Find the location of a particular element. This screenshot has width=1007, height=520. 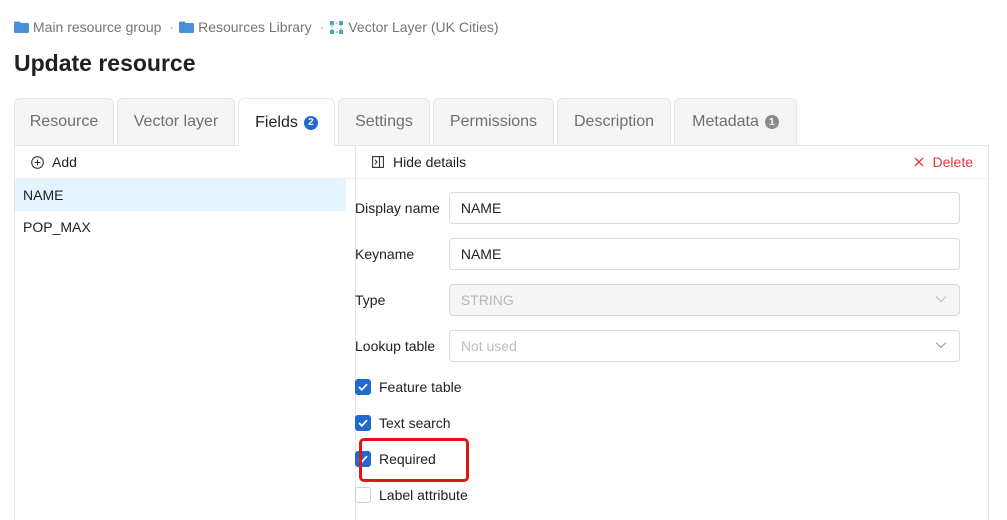

type-value: STRING is located at coordinates (487, 300).